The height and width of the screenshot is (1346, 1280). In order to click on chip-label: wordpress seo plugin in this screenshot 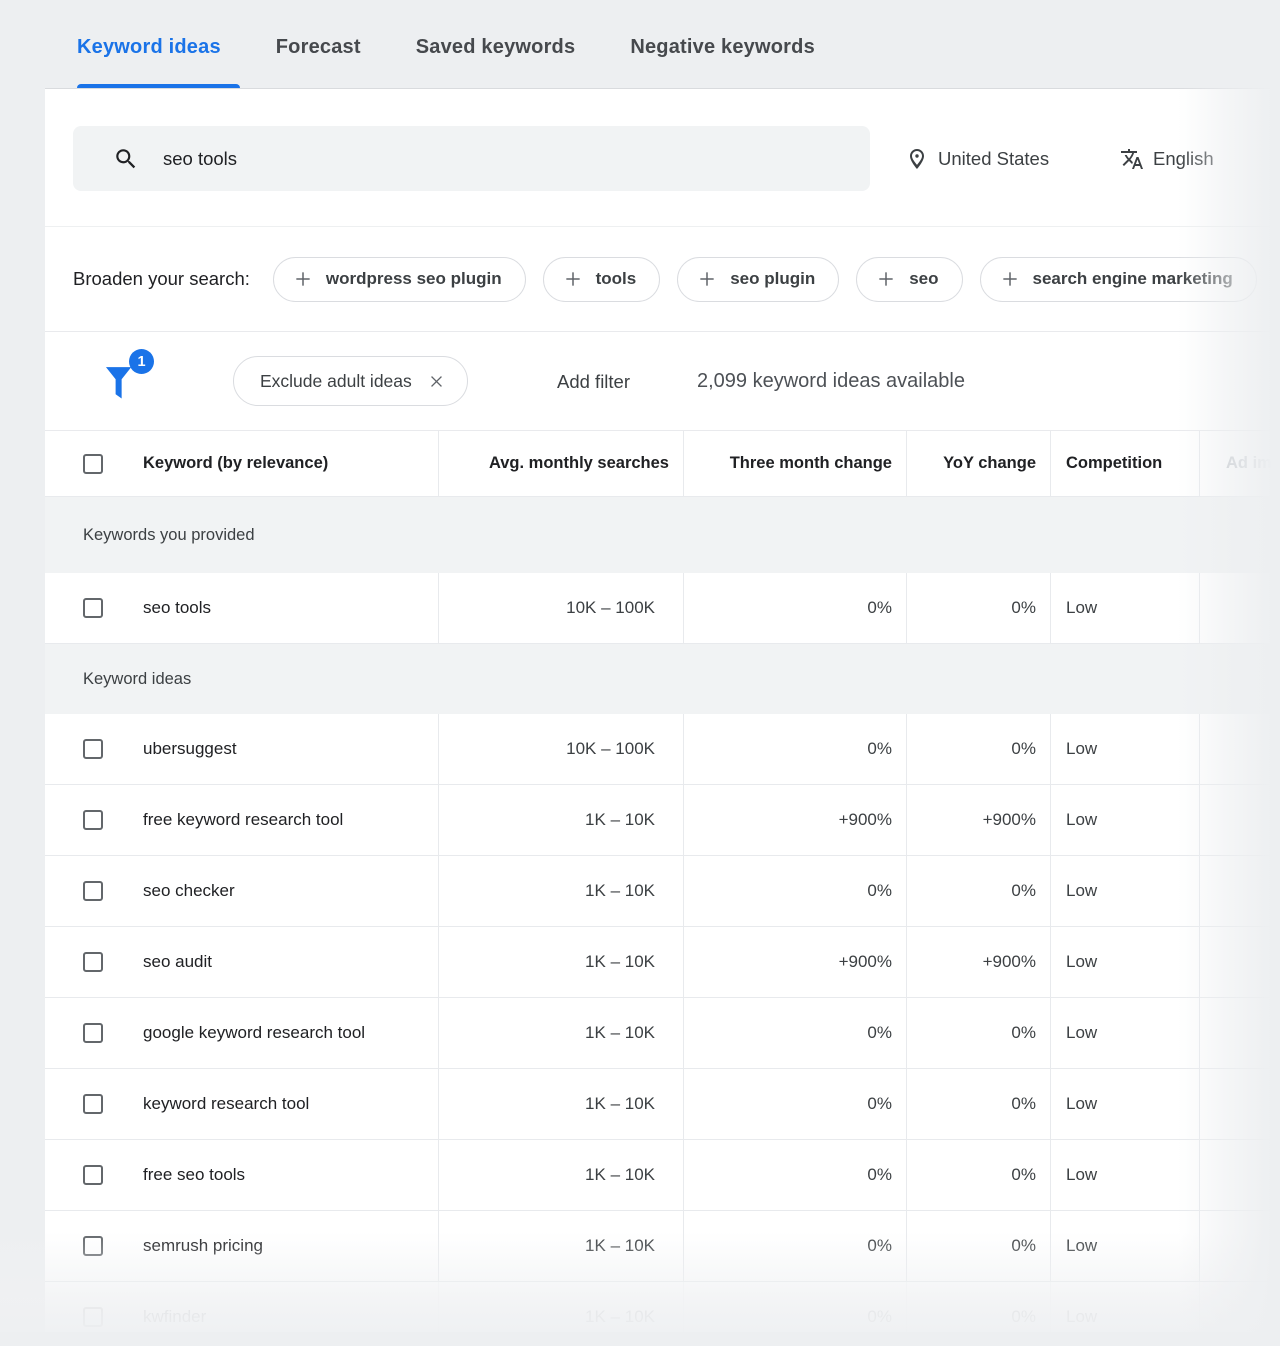, I will do `click(413, 278)`.